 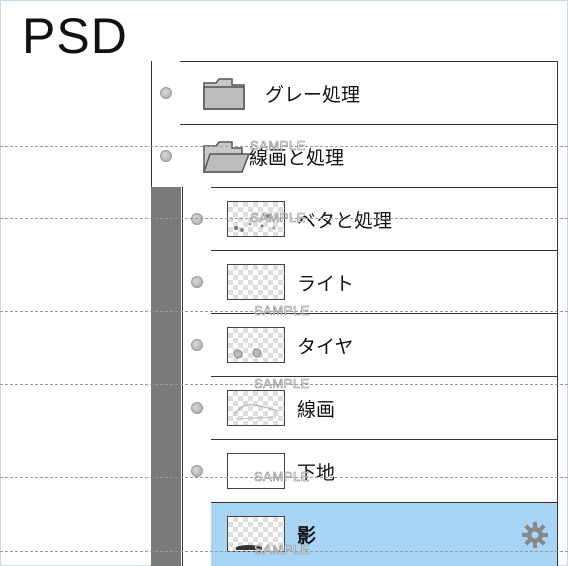 I want to click on layer-name: タイヤ, so click(x=325, y=347).